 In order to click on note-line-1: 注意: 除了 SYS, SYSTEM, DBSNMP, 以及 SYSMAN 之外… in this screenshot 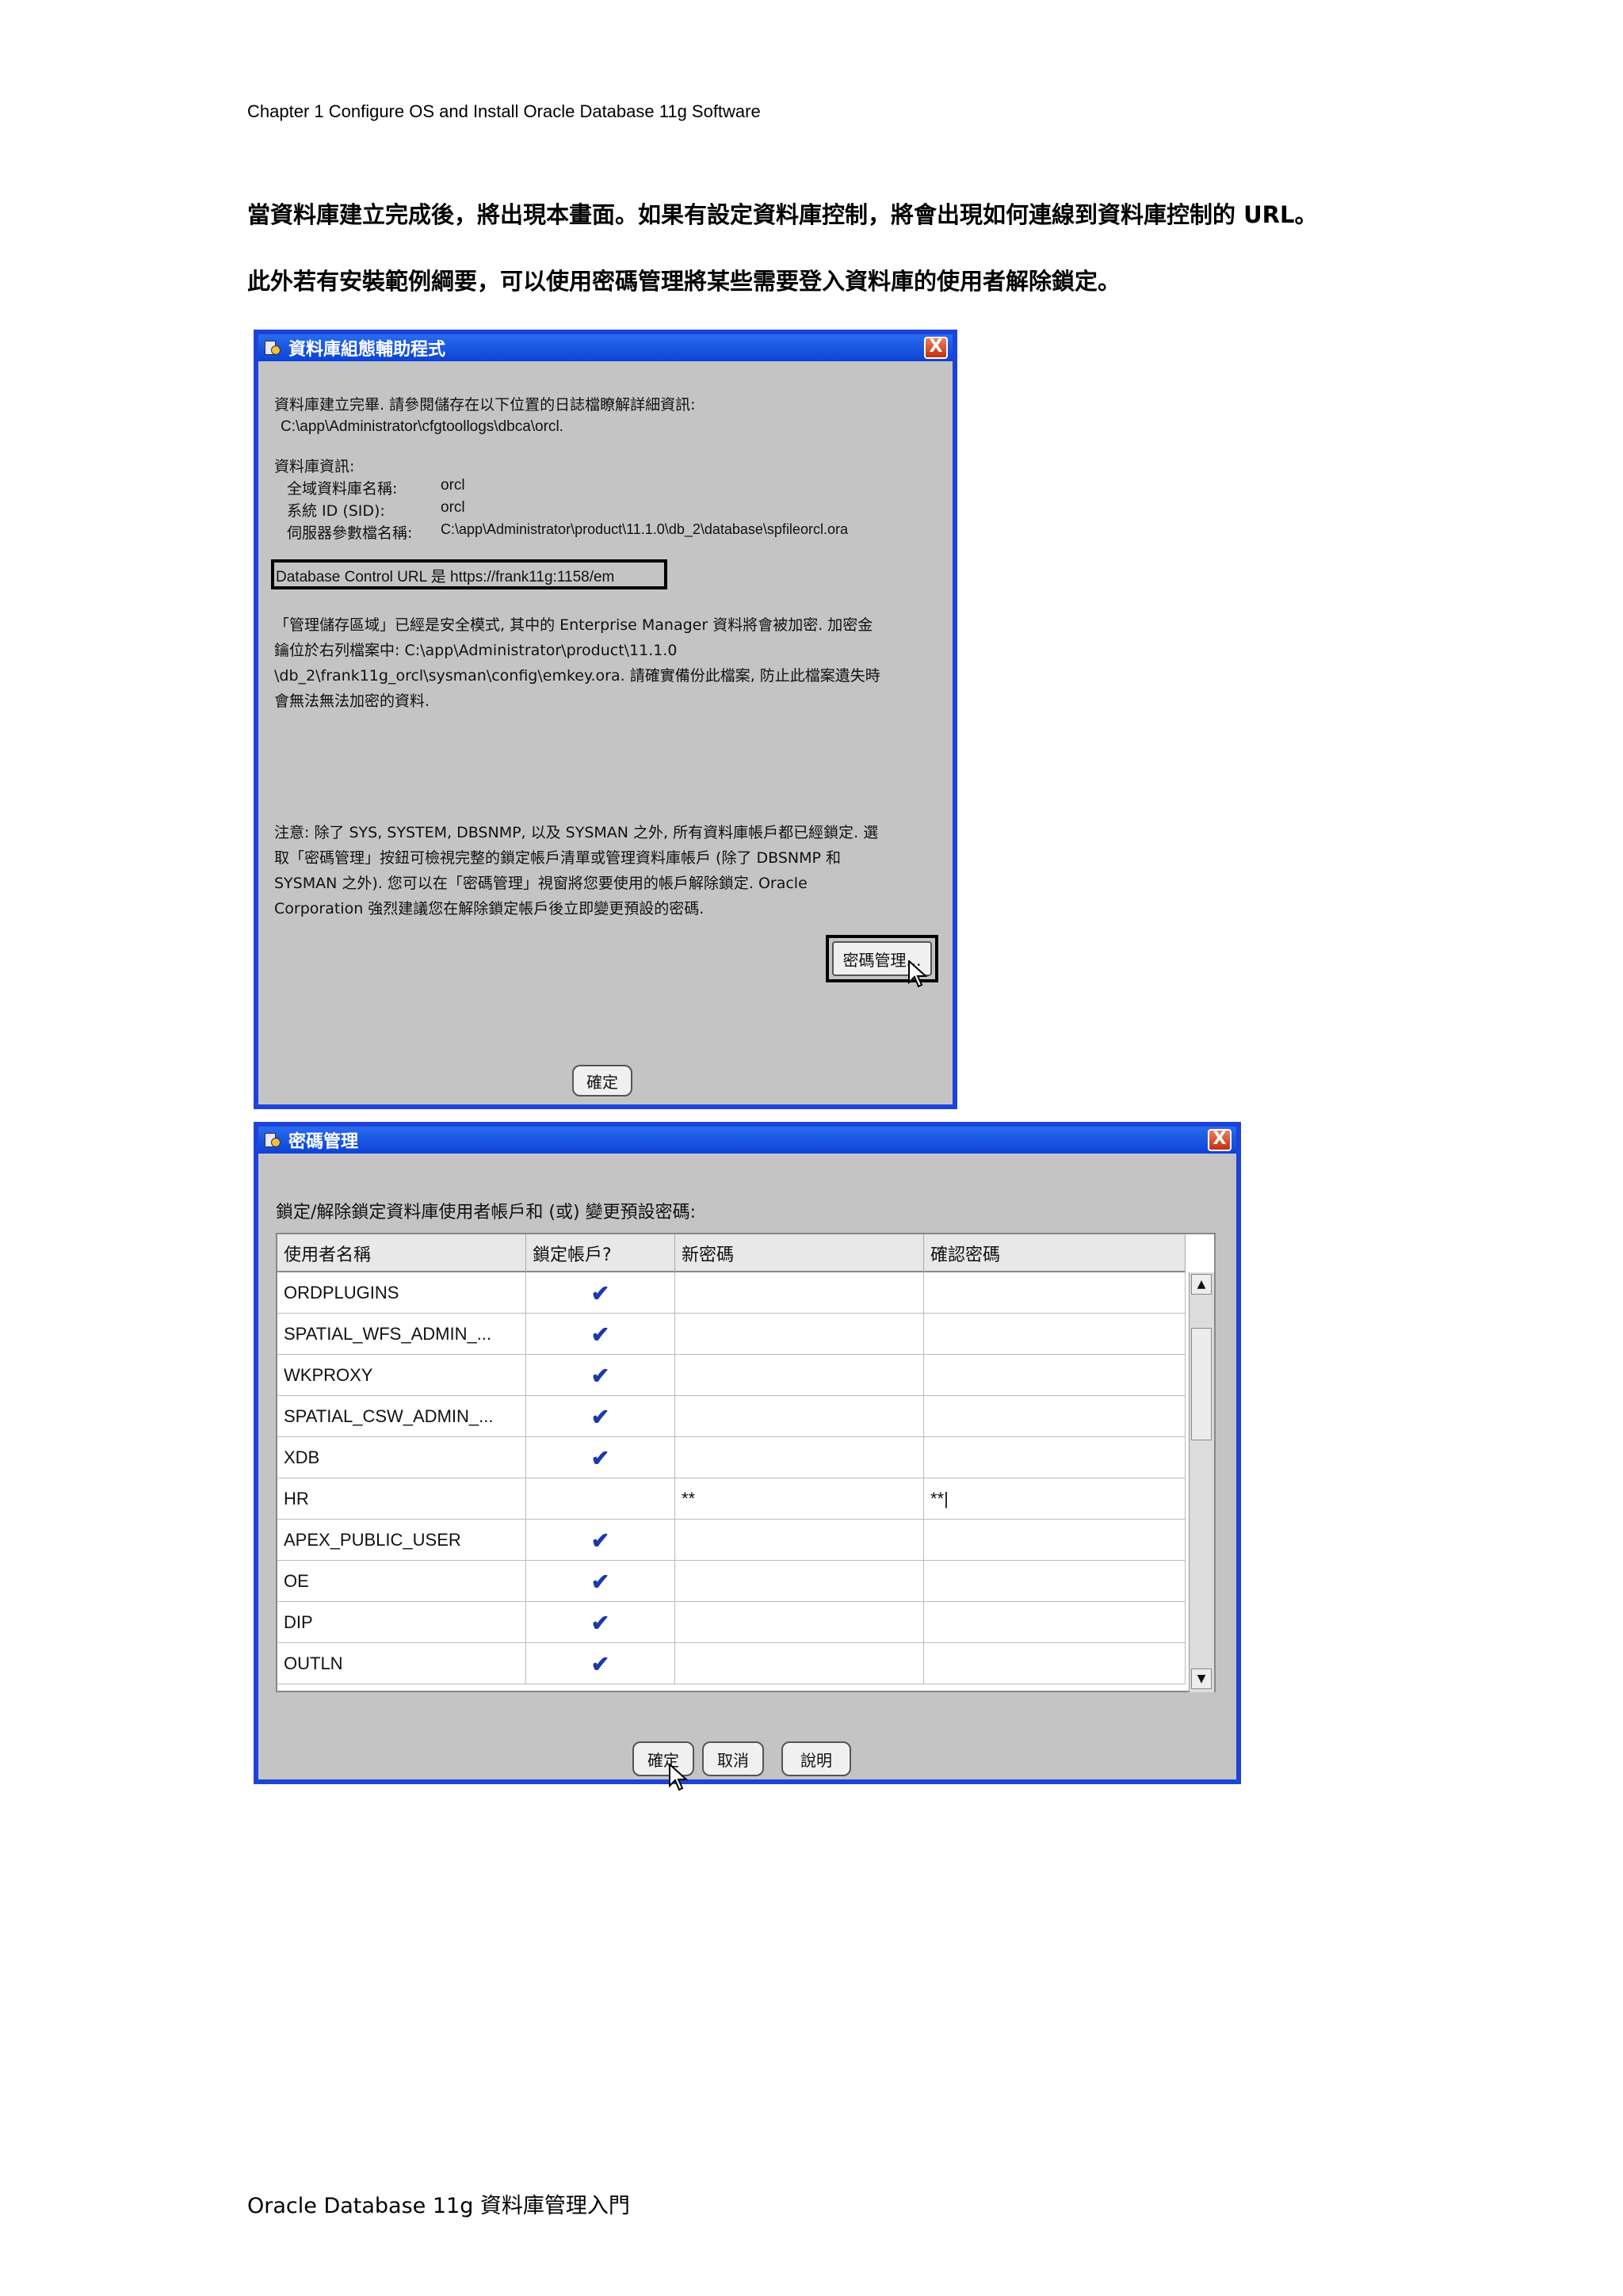, I will do `click(576, 832)`.